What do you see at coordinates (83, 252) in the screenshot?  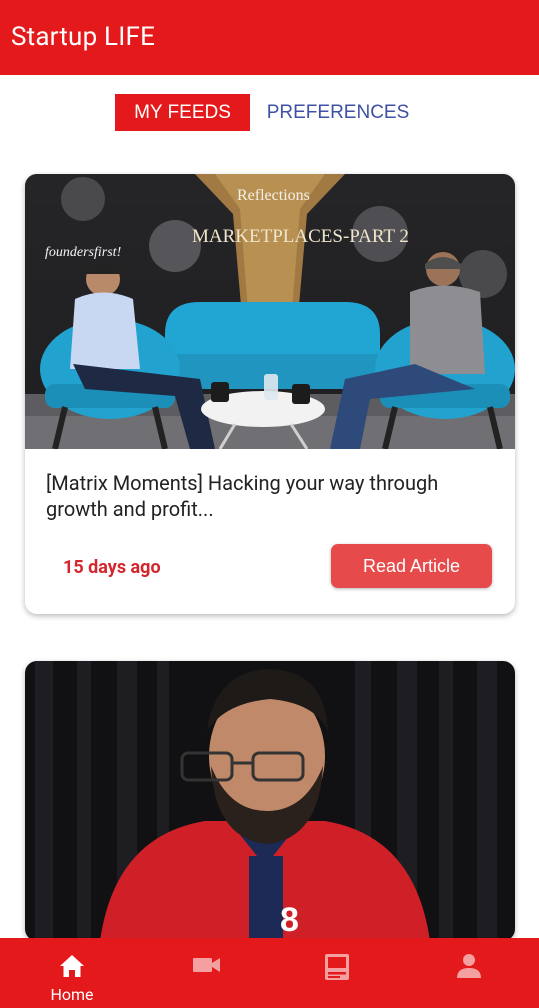 I see `thumbnail-handle: foundersfirst!` at bounding box center [83, 252].